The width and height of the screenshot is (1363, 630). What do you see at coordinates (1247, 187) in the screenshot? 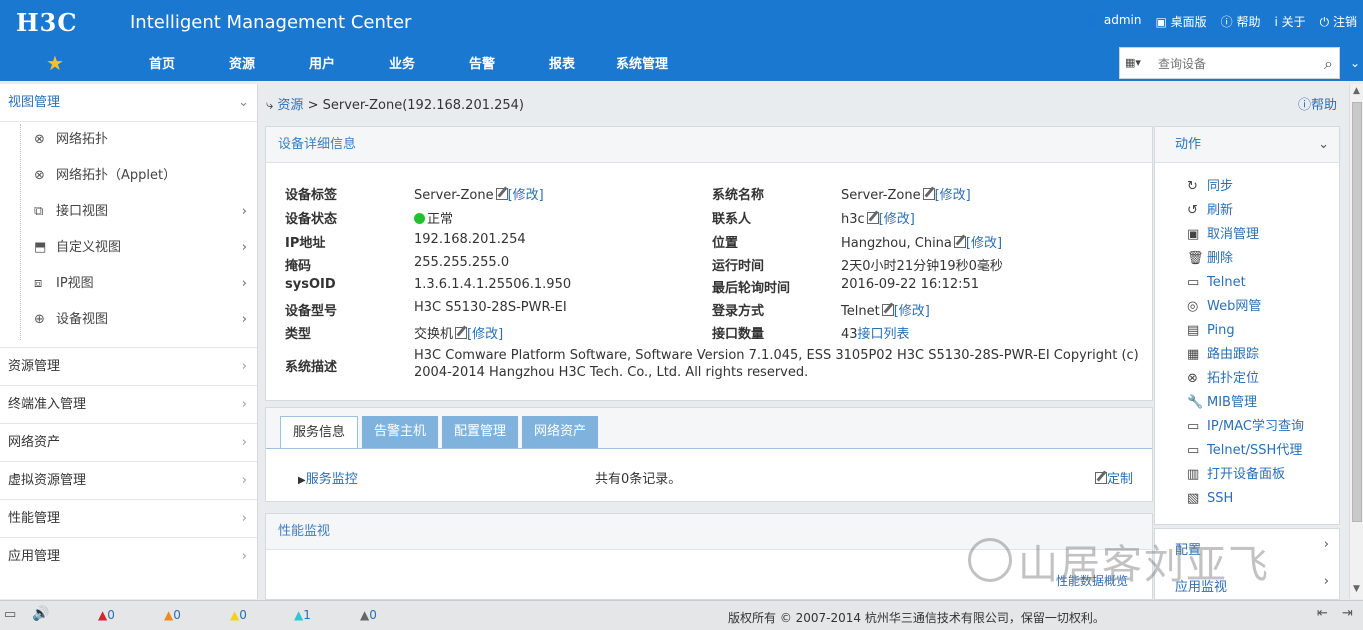
I see `action-sync: ↻ 同步` at bounding box center [1247, 187].